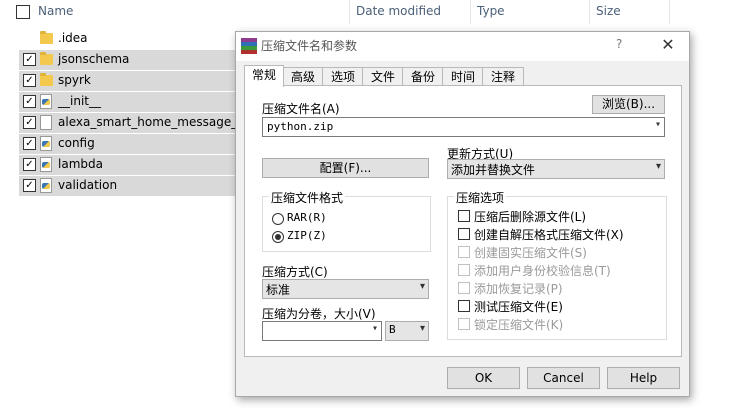 This screenshot has width=754, height=419. Describe the element at coordinates (483, 378) in the screenshot. I see `ok-button: OK` at that location.